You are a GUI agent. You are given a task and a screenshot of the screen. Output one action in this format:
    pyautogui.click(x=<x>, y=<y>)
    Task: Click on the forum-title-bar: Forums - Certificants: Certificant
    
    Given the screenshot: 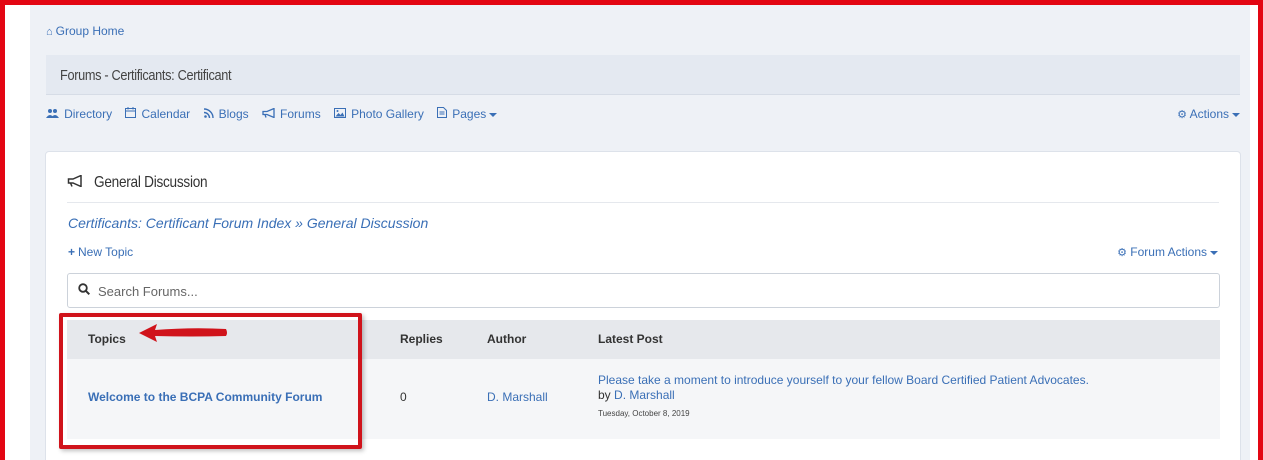 What is the action you would take?
    pyautogui.click(x=643, y=75)
    